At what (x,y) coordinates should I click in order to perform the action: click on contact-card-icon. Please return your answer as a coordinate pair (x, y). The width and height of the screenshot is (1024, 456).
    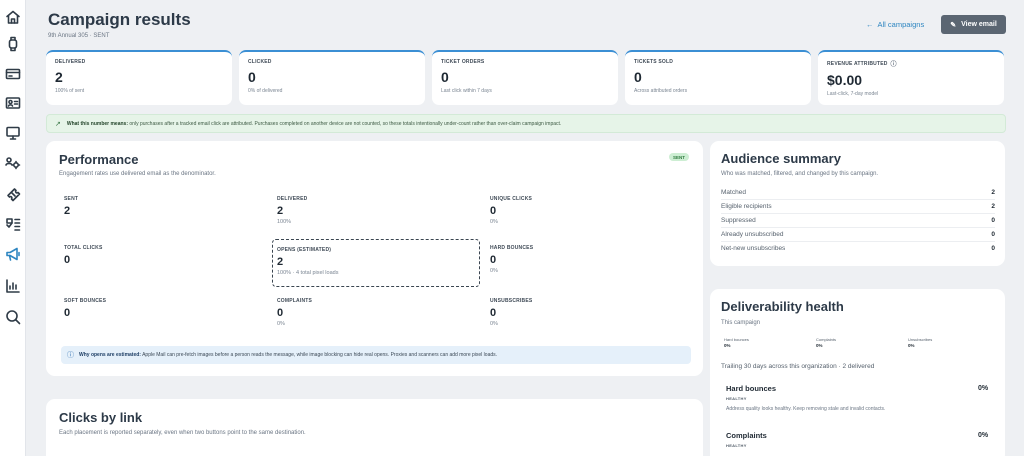
    Looking at the image, I should click on (13, 103).